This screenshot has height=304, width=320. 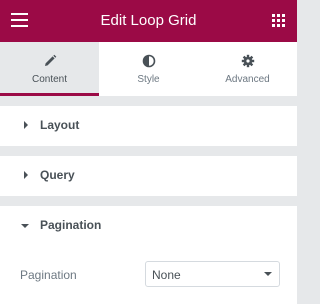 I want to click on widgets-grid-icon, so click(x=278, y=20).